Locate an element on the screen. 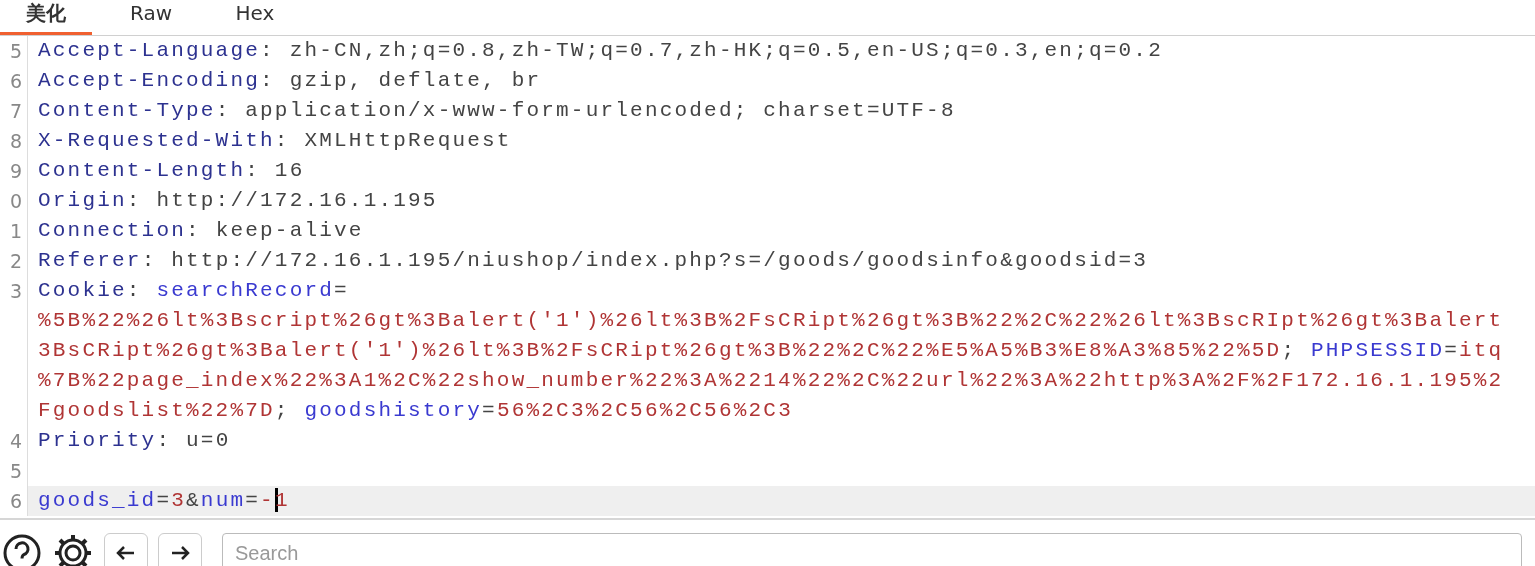 Image resolution: width=1535 pixels, height=566 pixels. code-token: : application/x-www-form-urlencoded; charset=UTF-8 is located at coordinates (585, 110).